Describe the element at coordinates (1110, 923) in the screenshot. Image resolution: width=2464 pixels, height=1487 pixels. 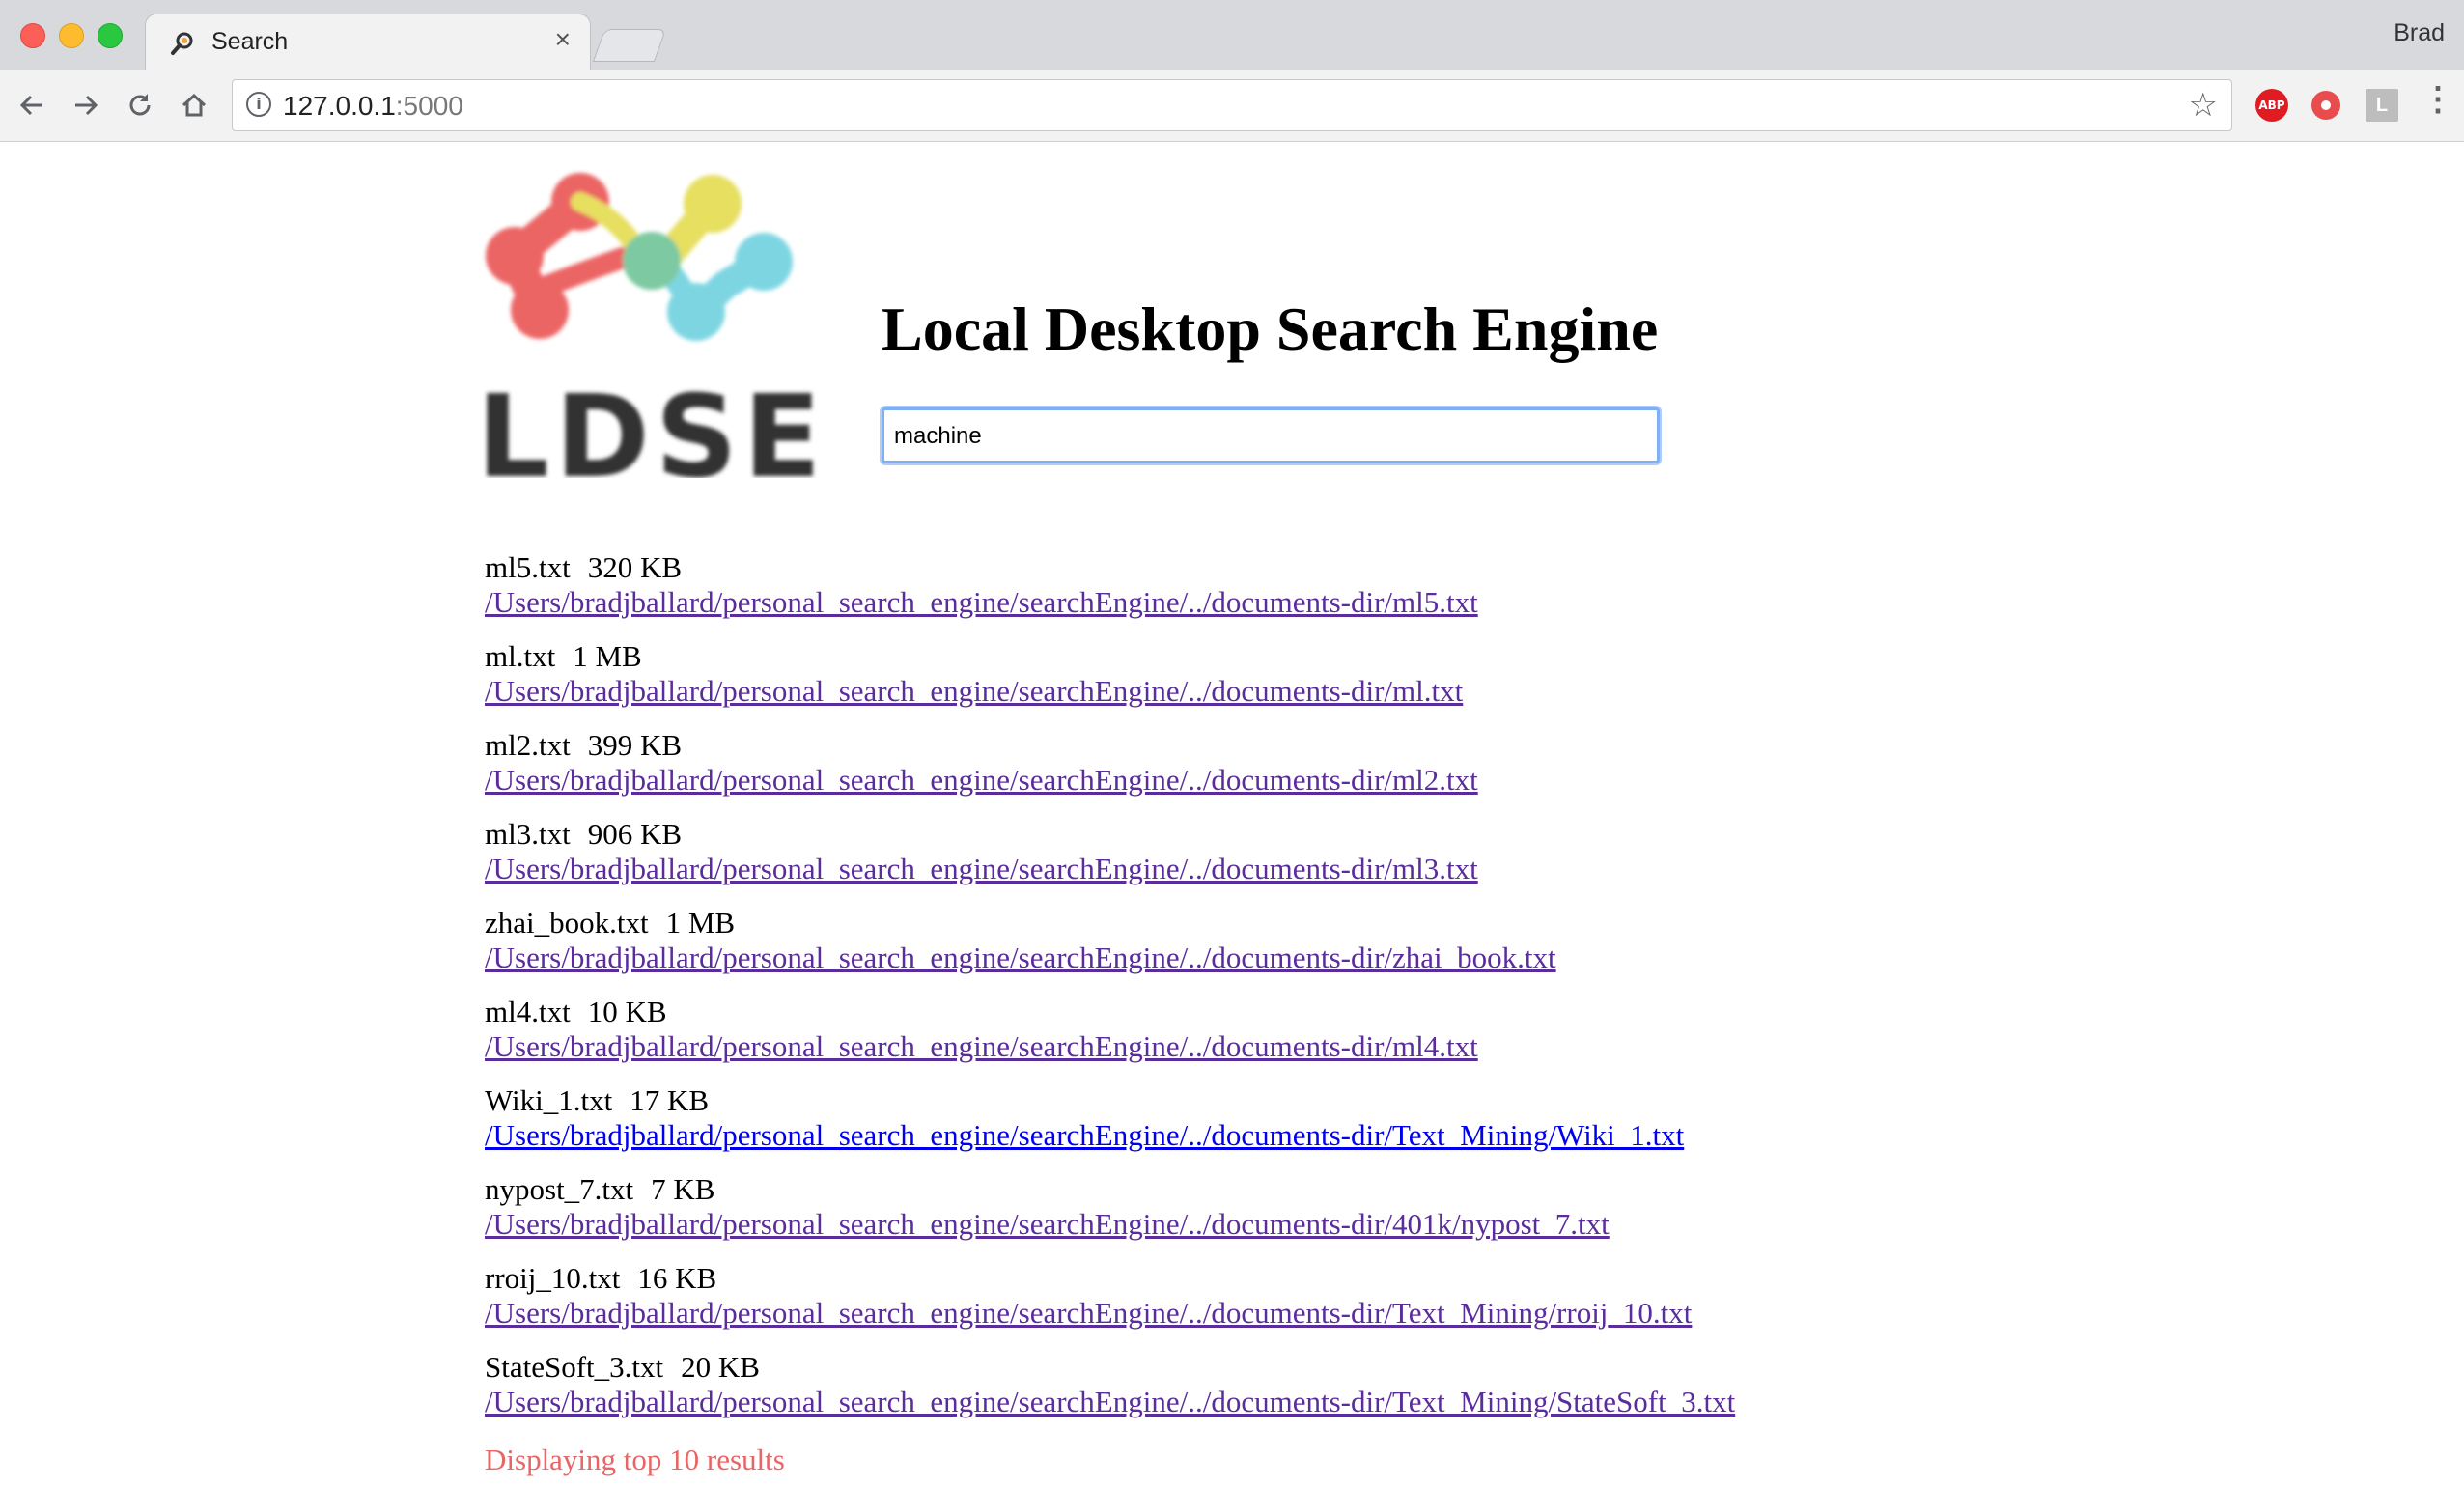
I see `result-header: zhai_book.txt 1 MB` at that location.